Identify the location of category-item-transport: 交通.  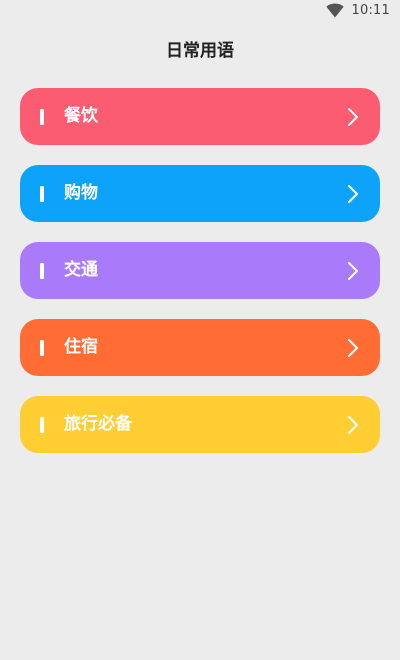
(200, 270).